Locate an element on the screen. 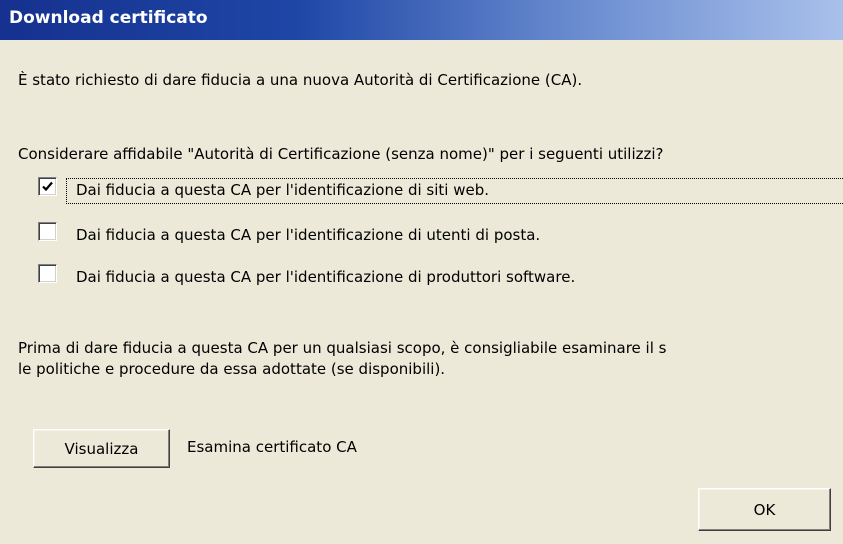 The width and height of the screenshot is (843, 544). trust-email-users-checkbox is located at coordinates (47, 231).